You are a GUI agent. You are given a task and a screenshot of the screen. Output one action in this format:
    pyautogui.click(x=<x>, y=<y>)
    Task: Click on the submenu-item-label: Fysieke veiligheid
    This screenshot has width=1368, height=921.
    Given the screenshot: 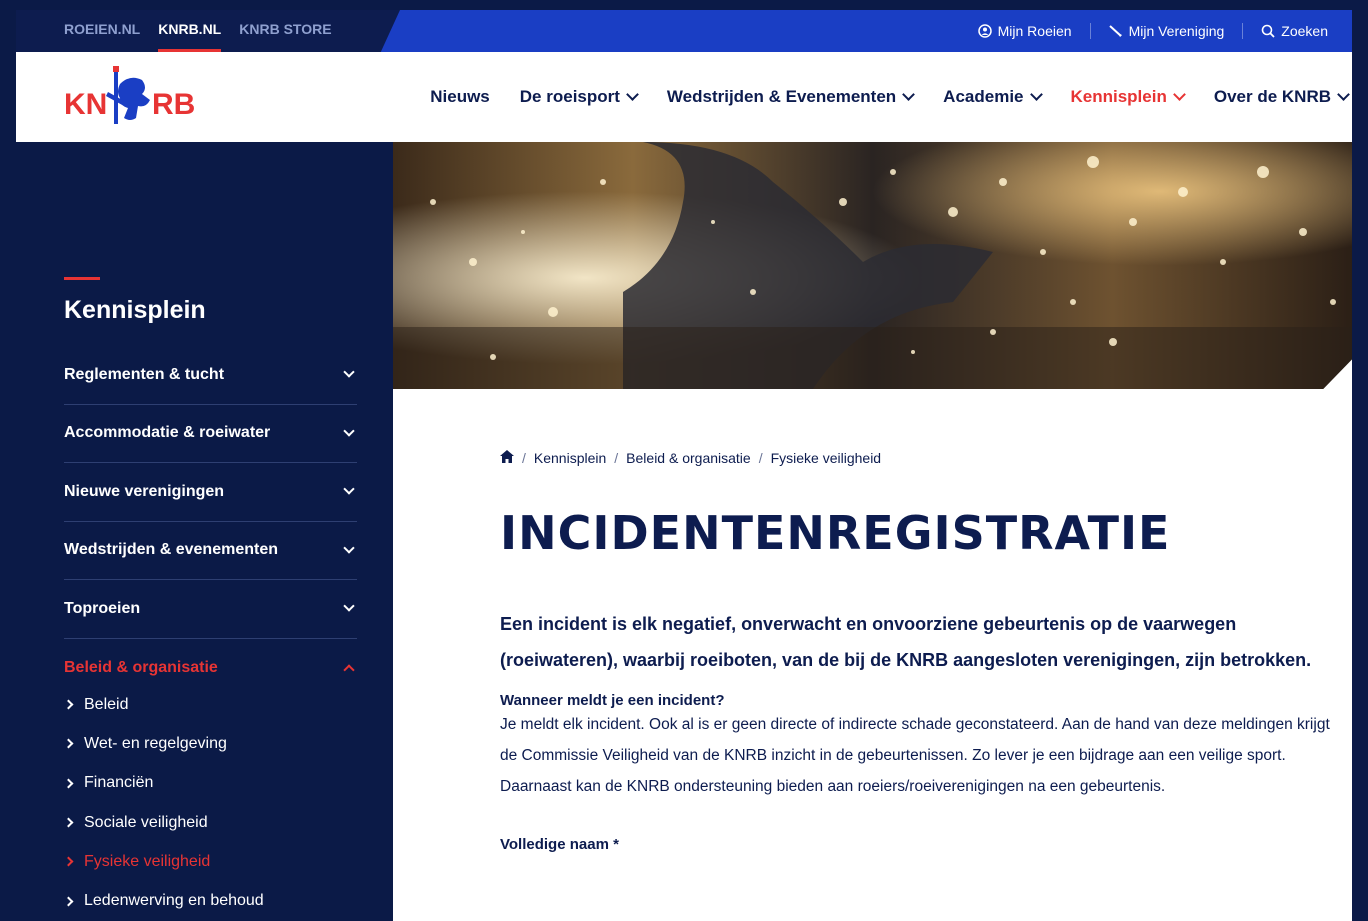 What is the action you would take?
    pyautogui.click(x=147, y=861)
    